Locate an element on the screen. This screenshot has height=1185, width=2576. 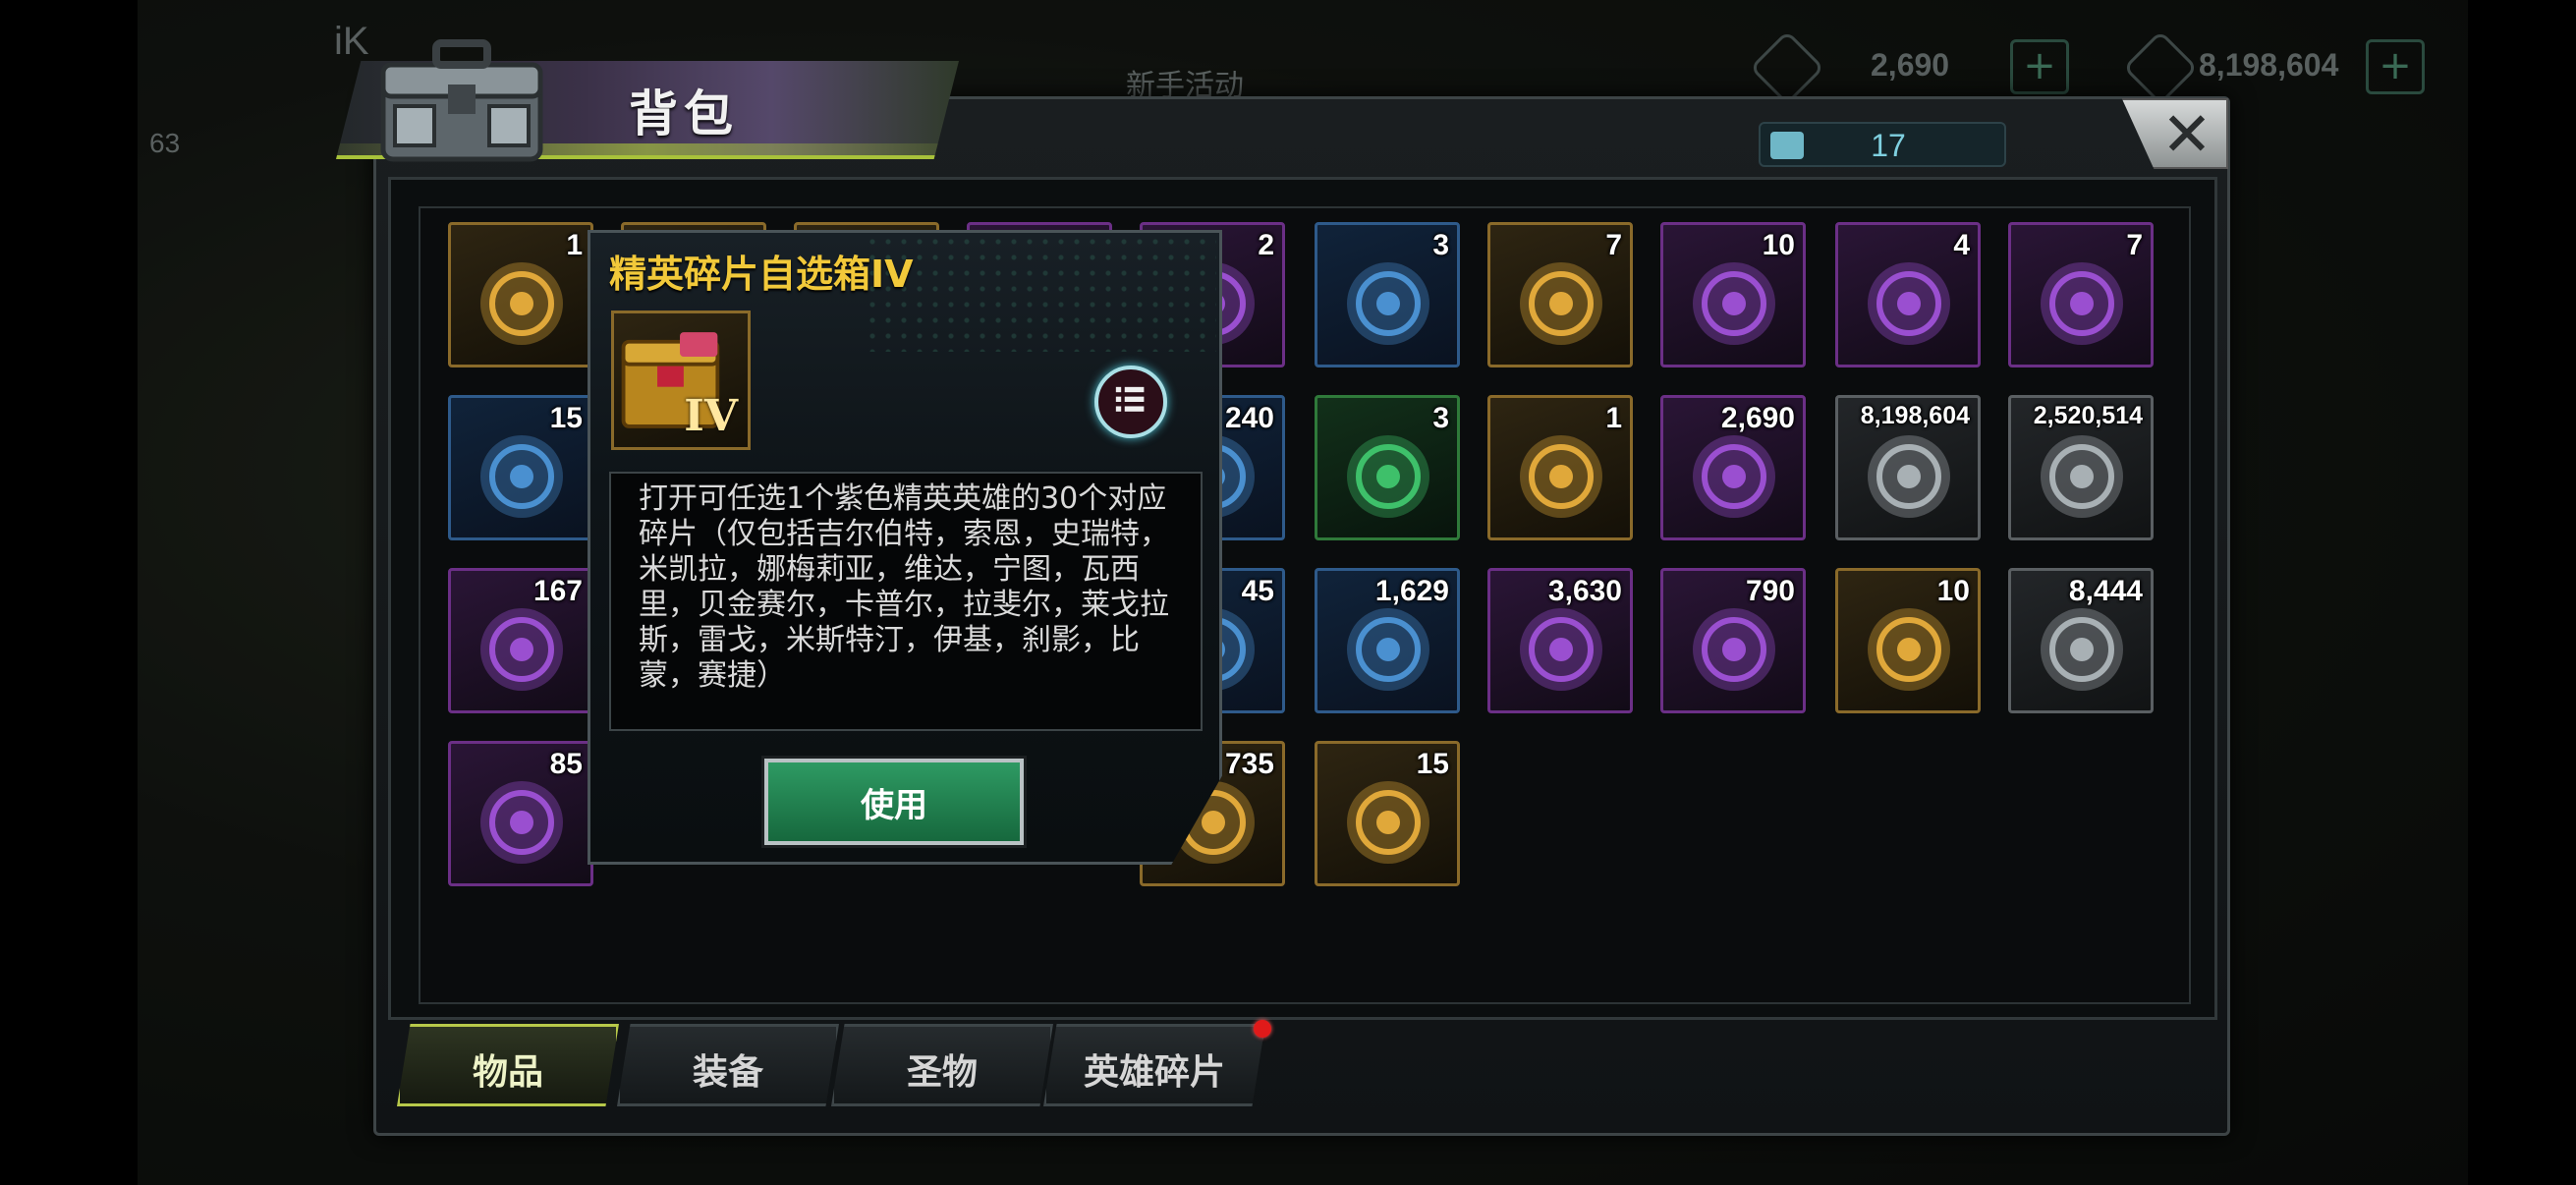
gold-coins-icon is located at coordinates (1909, 477).